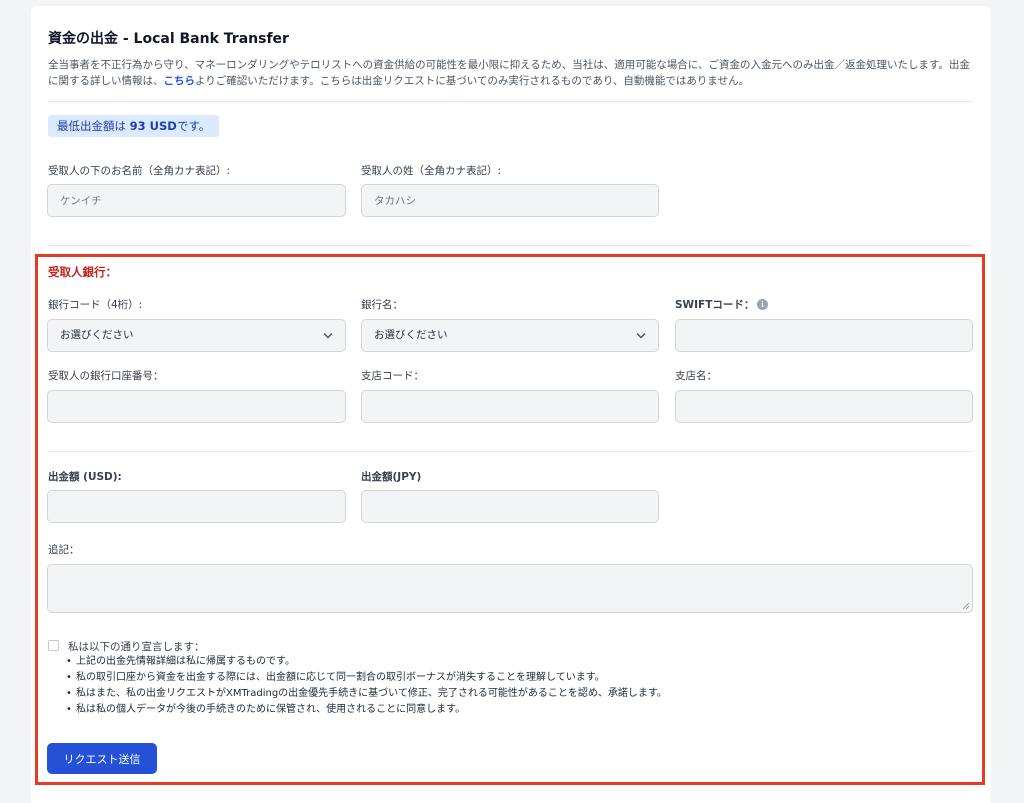 This screenshot has width=1024, height=803. What do you see at coordinates (392, 376) in the screenshot?
I see `branch-code-label: 支店コード：` at bounding box center [392, 376].